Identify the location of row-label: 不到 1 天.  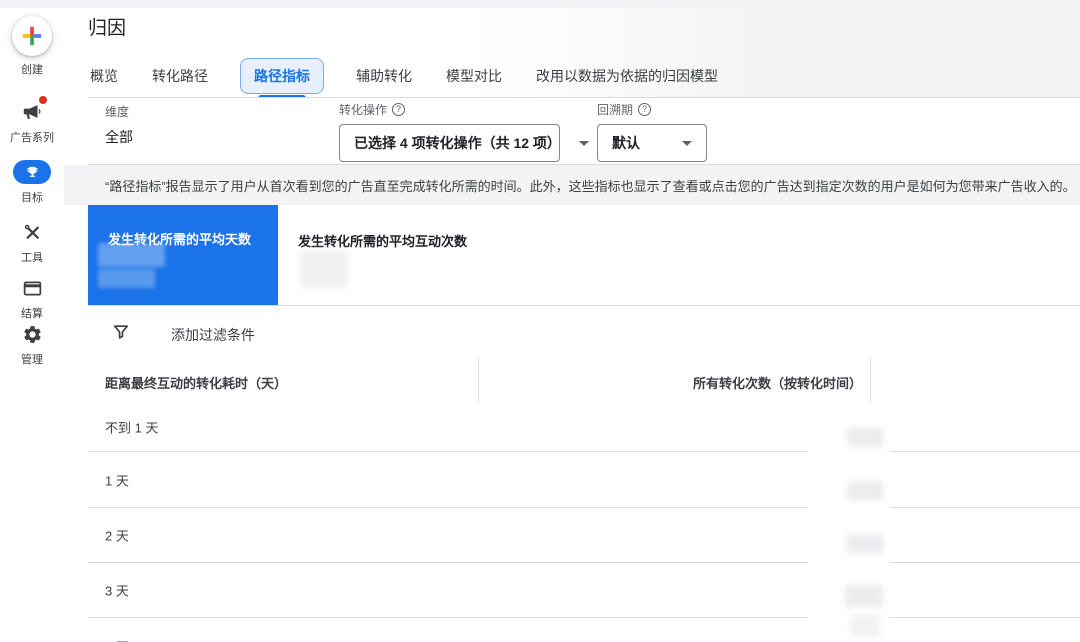
(132, 427).